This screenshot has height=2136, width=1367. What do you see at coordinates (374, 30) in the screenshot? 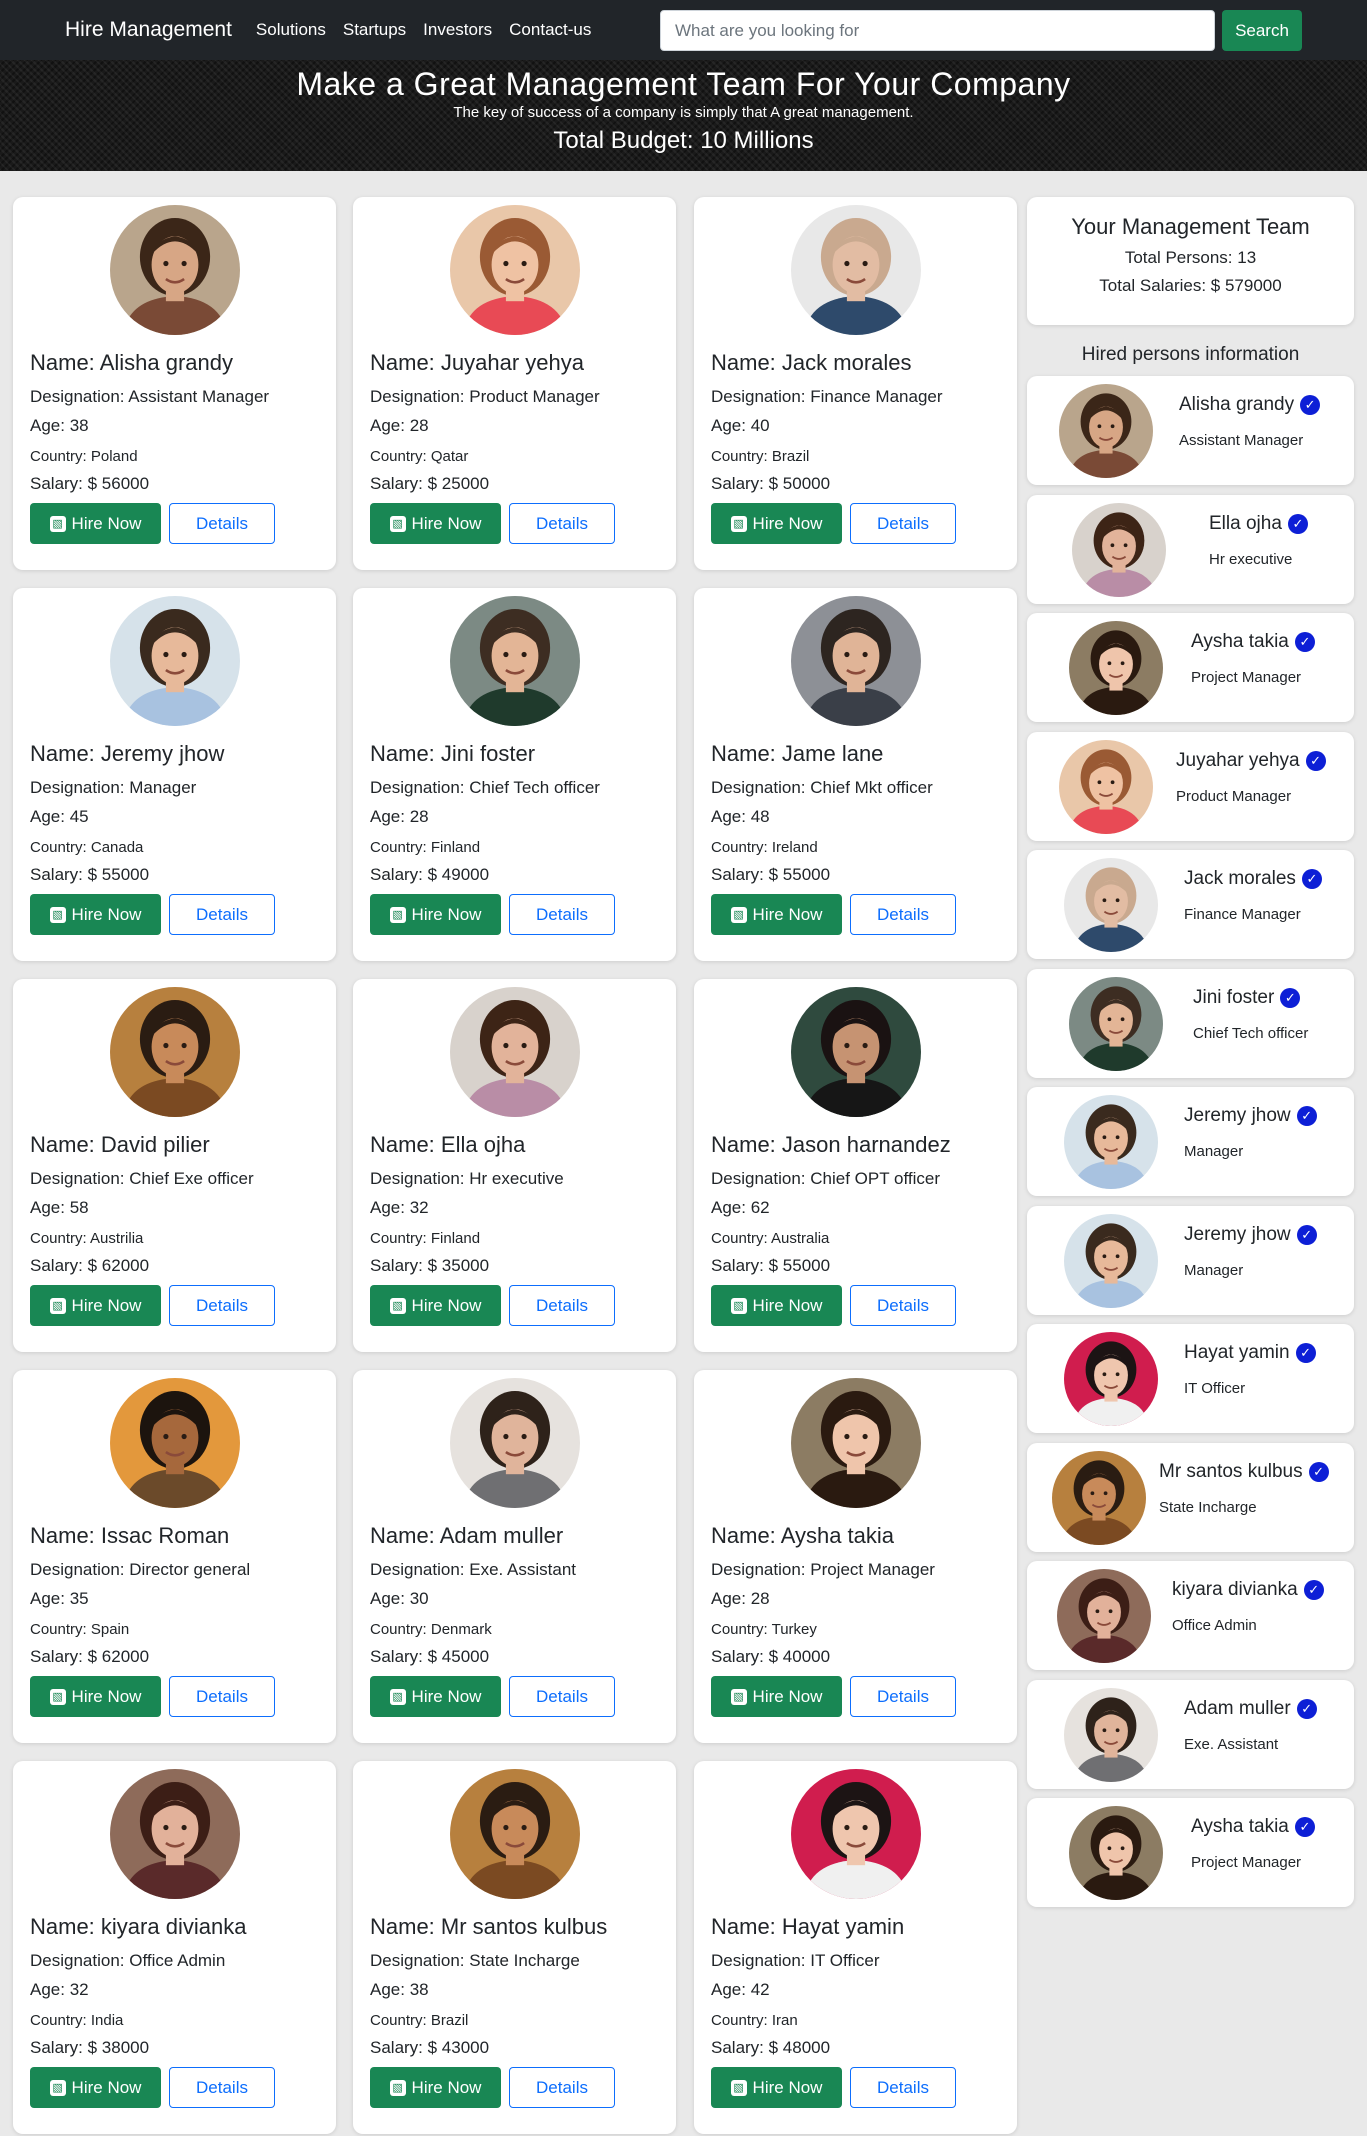
I see `nav-link-startups: Startups` at bounding box center [374, 30].